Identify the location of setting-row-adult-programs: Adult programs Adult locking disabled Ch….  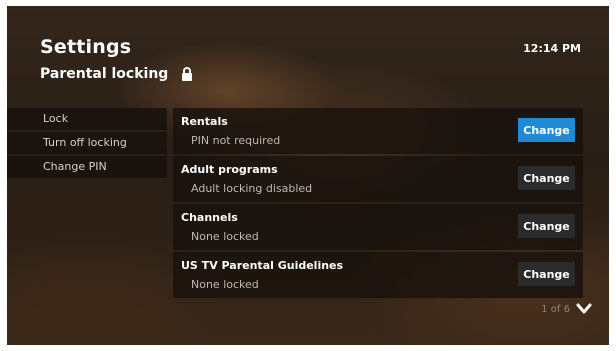
(378, 179).